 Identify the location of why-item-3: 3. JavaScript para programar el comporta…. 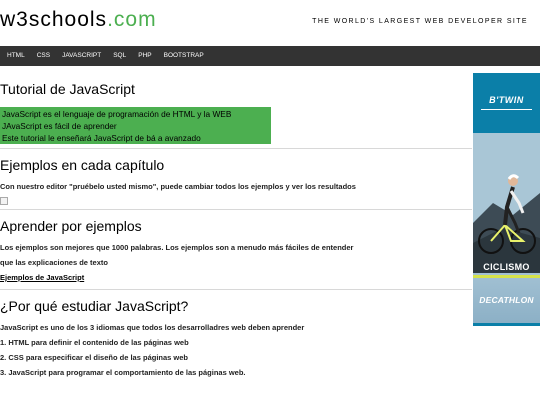
(123, 372).